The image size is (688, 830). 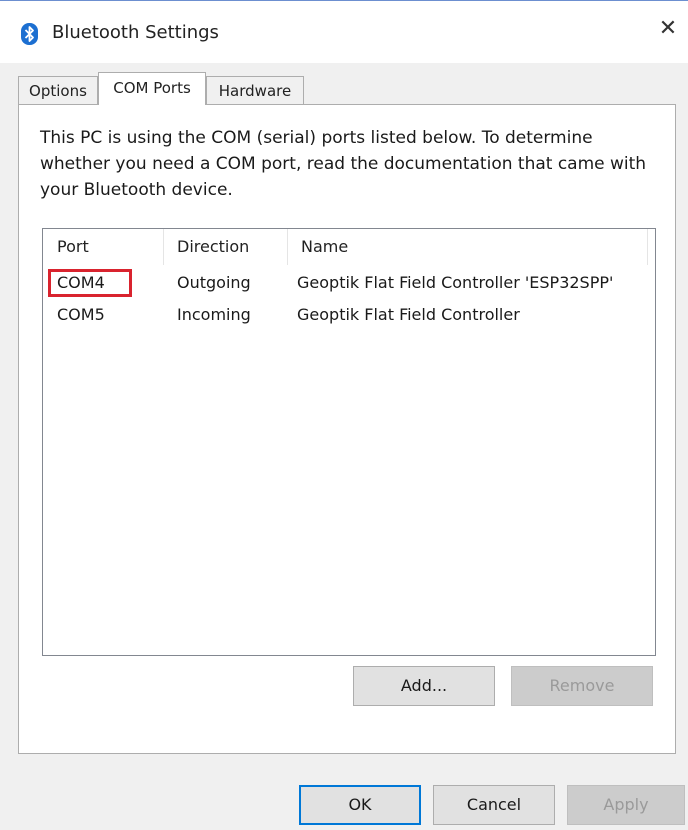 I want to click on title-bar: Bluetooth Settings ✕, so click(x=344, y=31).